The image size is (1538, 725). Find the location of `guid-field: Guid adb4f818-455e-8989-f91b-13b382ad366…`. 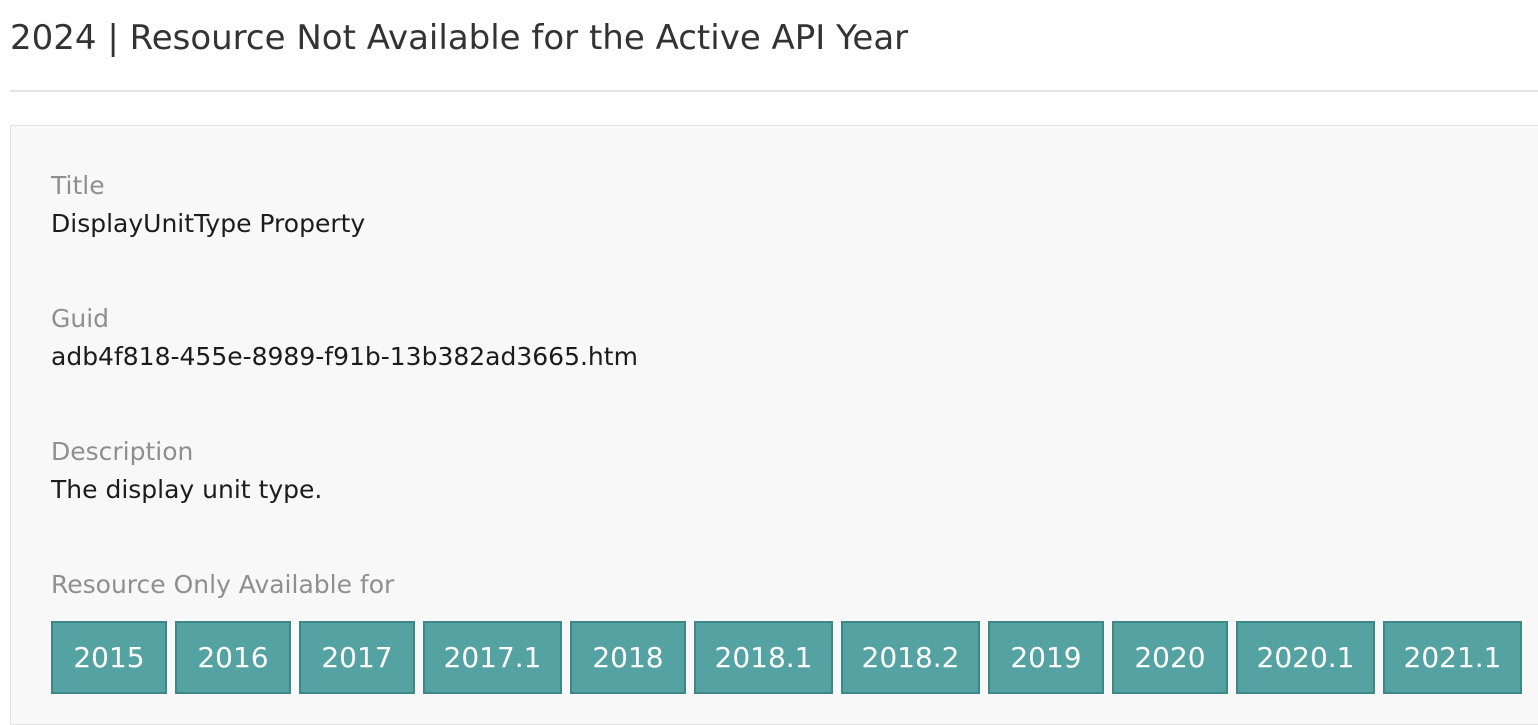

guid-field: Guid adb4f818-455e-8989-f91b-13b382ad366… is located at coordinates (344, 339).